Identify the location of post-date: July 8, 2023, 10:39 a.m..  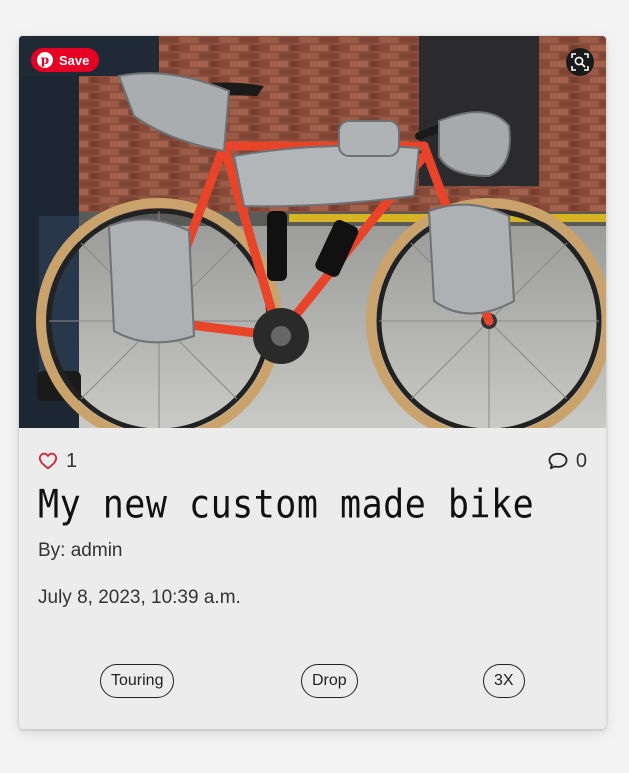
(139, 597).